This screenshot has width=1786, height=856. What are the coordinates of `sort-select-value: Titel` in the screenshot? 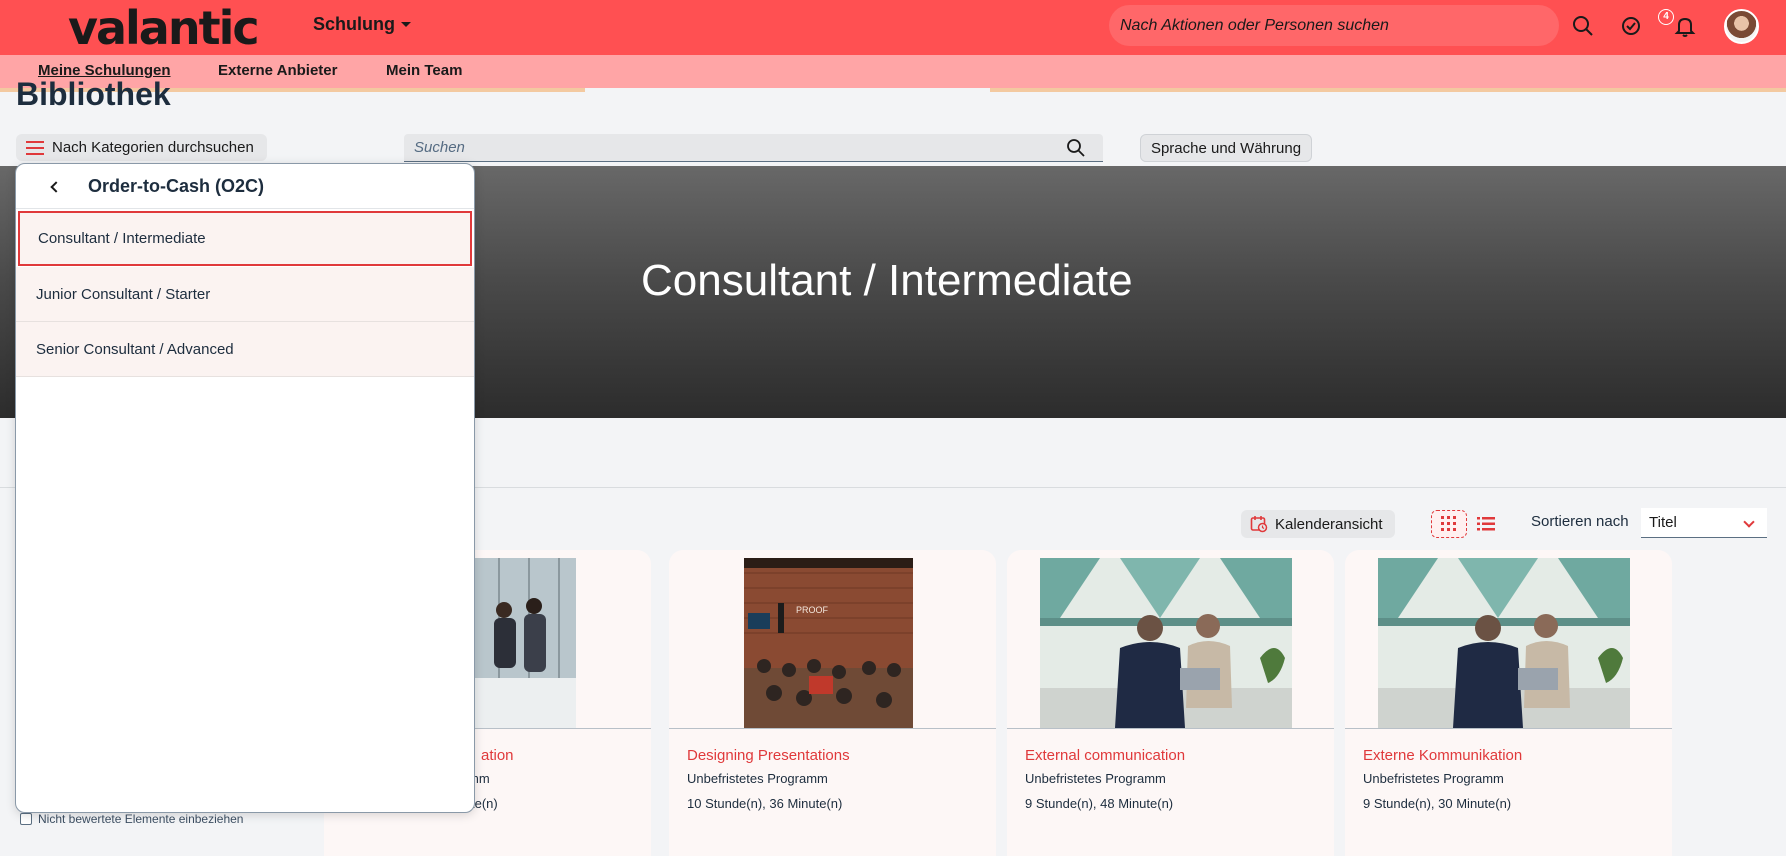 It's located at (1663, 522).